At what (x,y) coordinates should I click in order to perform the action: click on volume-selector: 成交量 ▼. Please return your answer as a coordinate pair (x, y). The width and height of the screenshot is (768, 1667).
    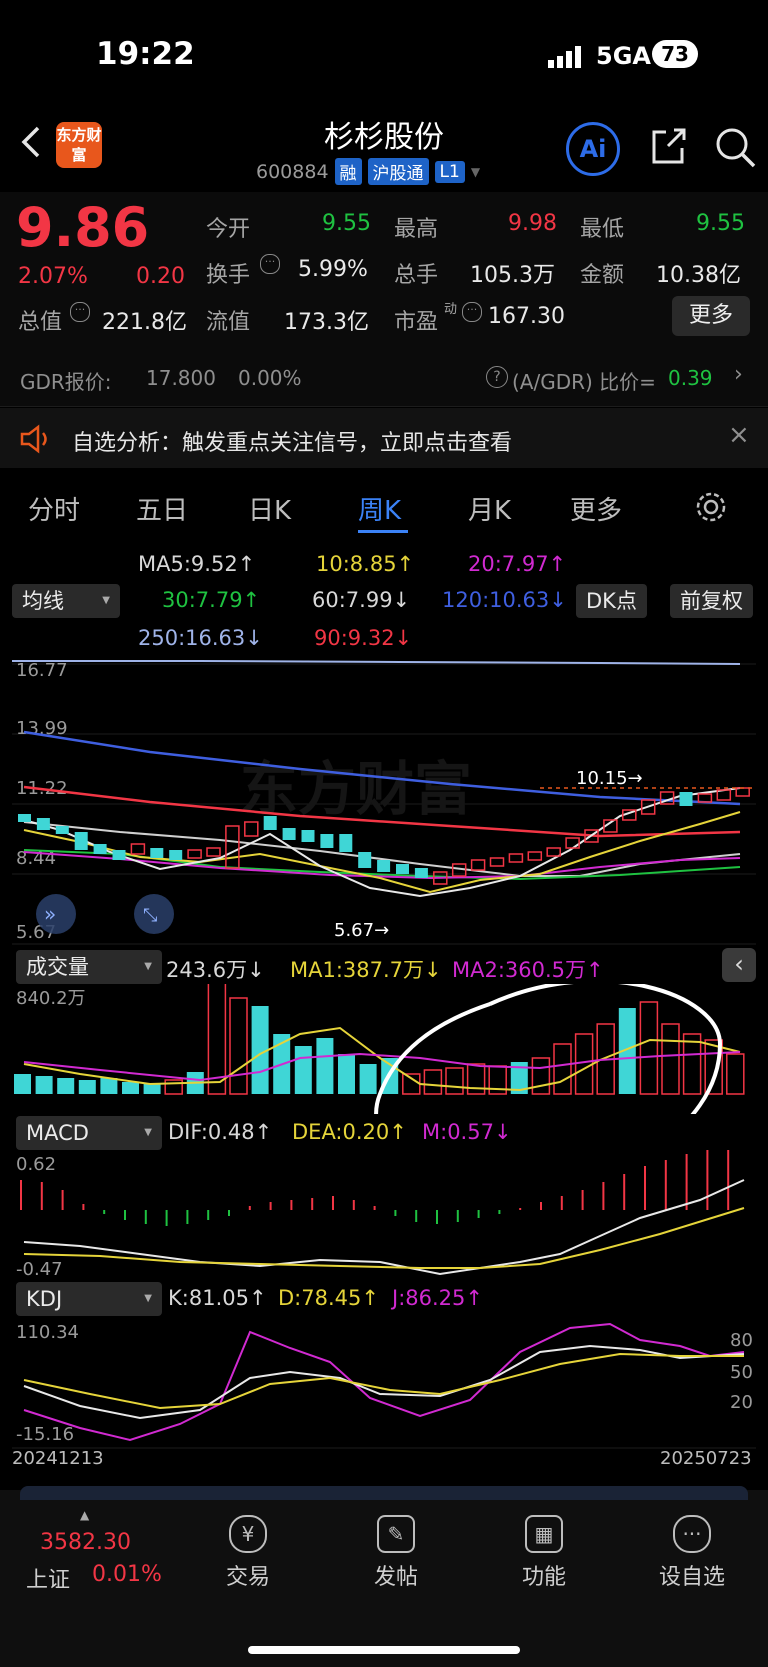
    Looking at the image, I should click on (89, 967).